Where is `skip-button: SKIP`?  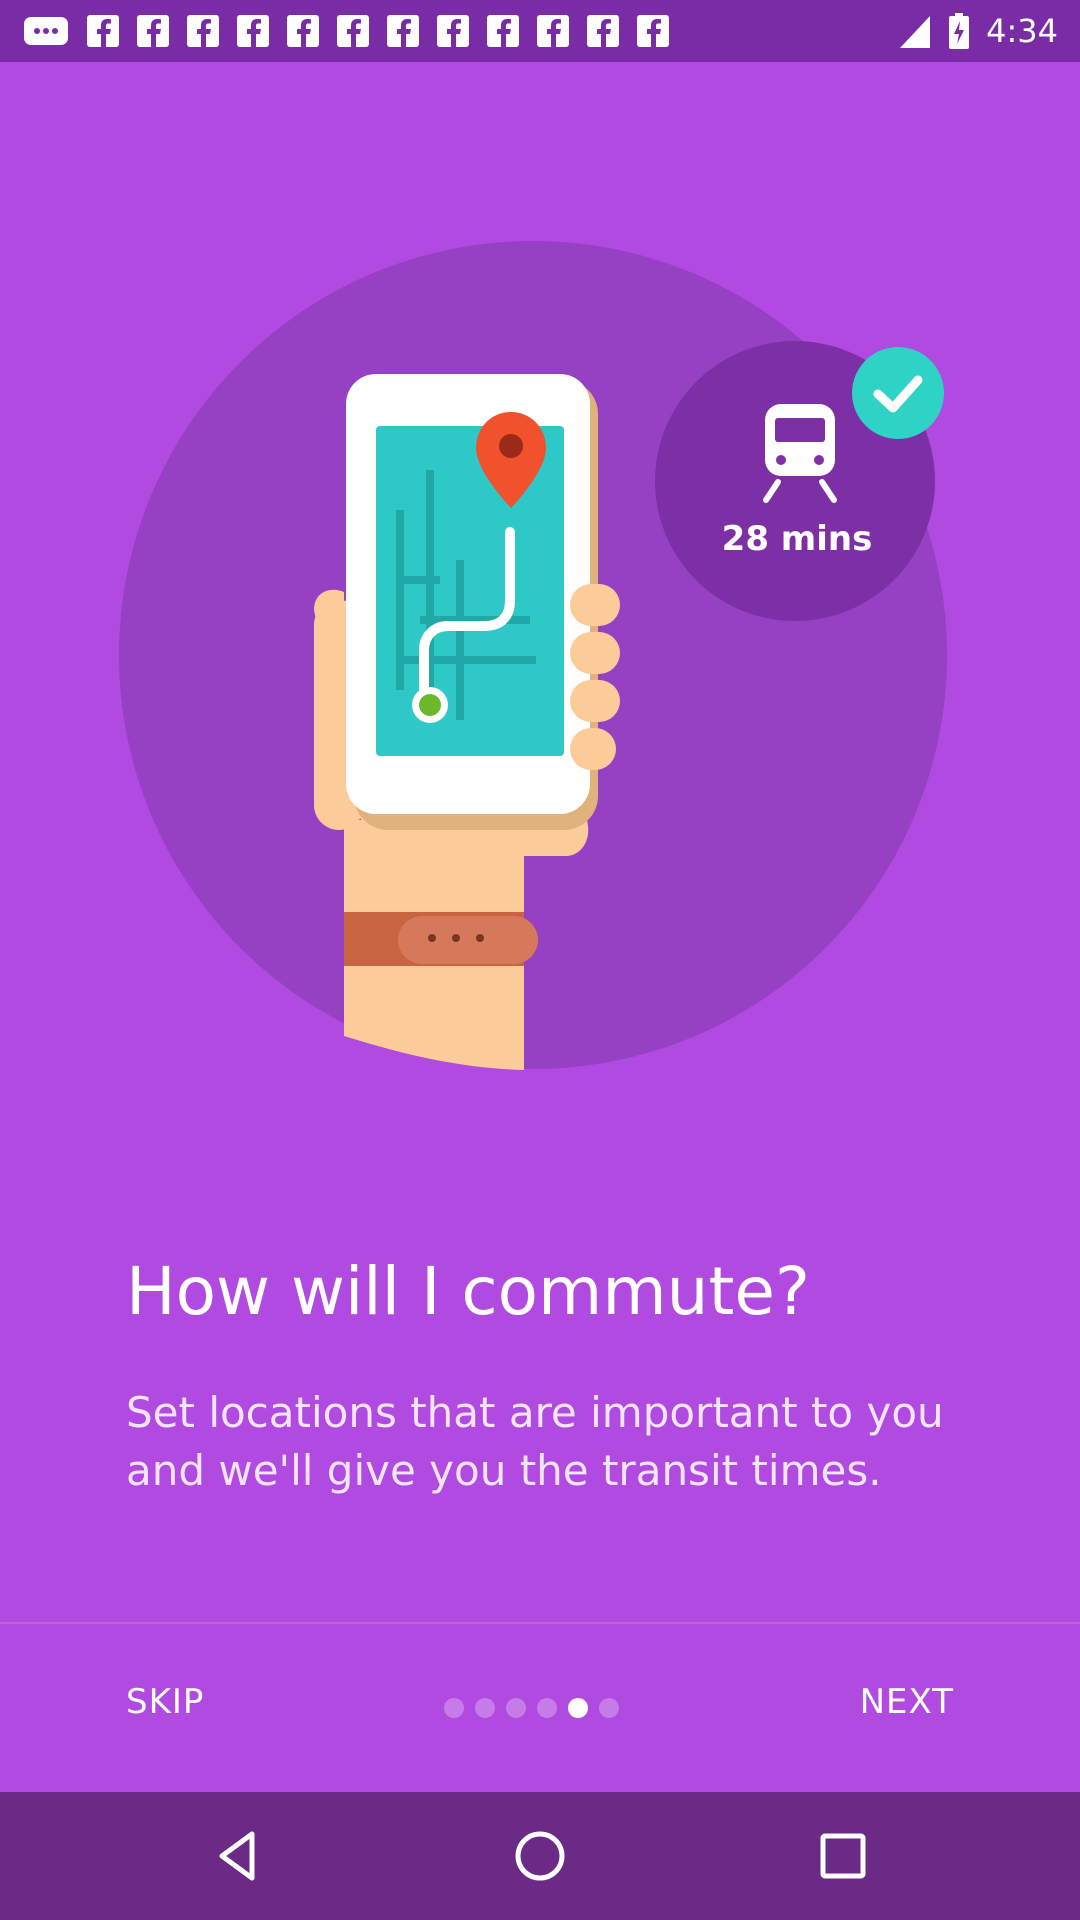
skip-button: SKIP is located at coordinates (165, 1702).